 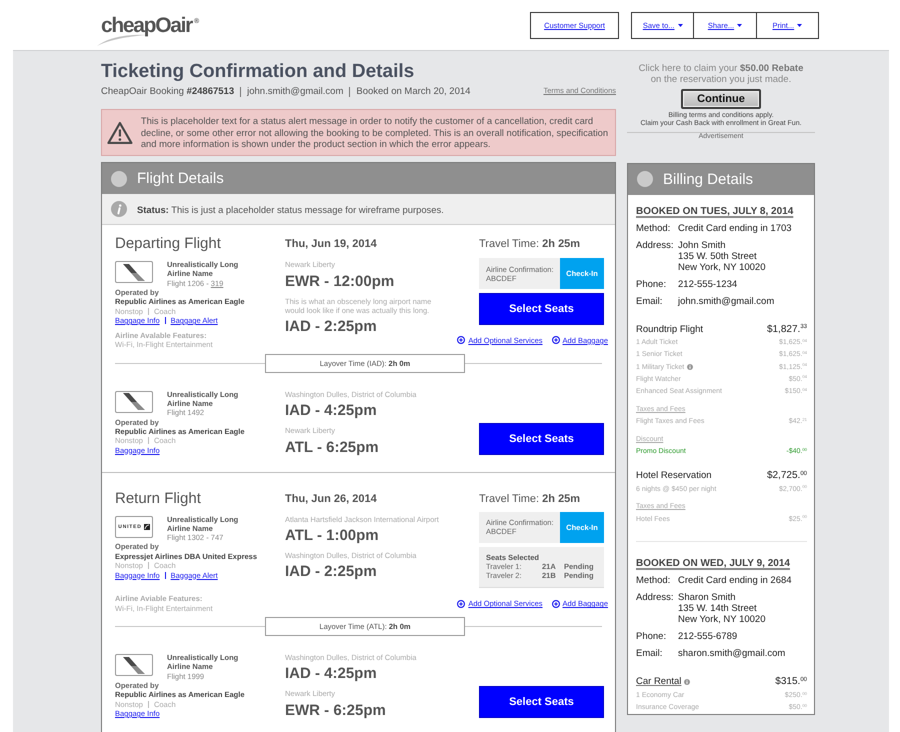 What do you see at coordinates (791, 682) in the screenshot?
I see `product-total: $315.$^{00}$` at bounding box center [791, 682].